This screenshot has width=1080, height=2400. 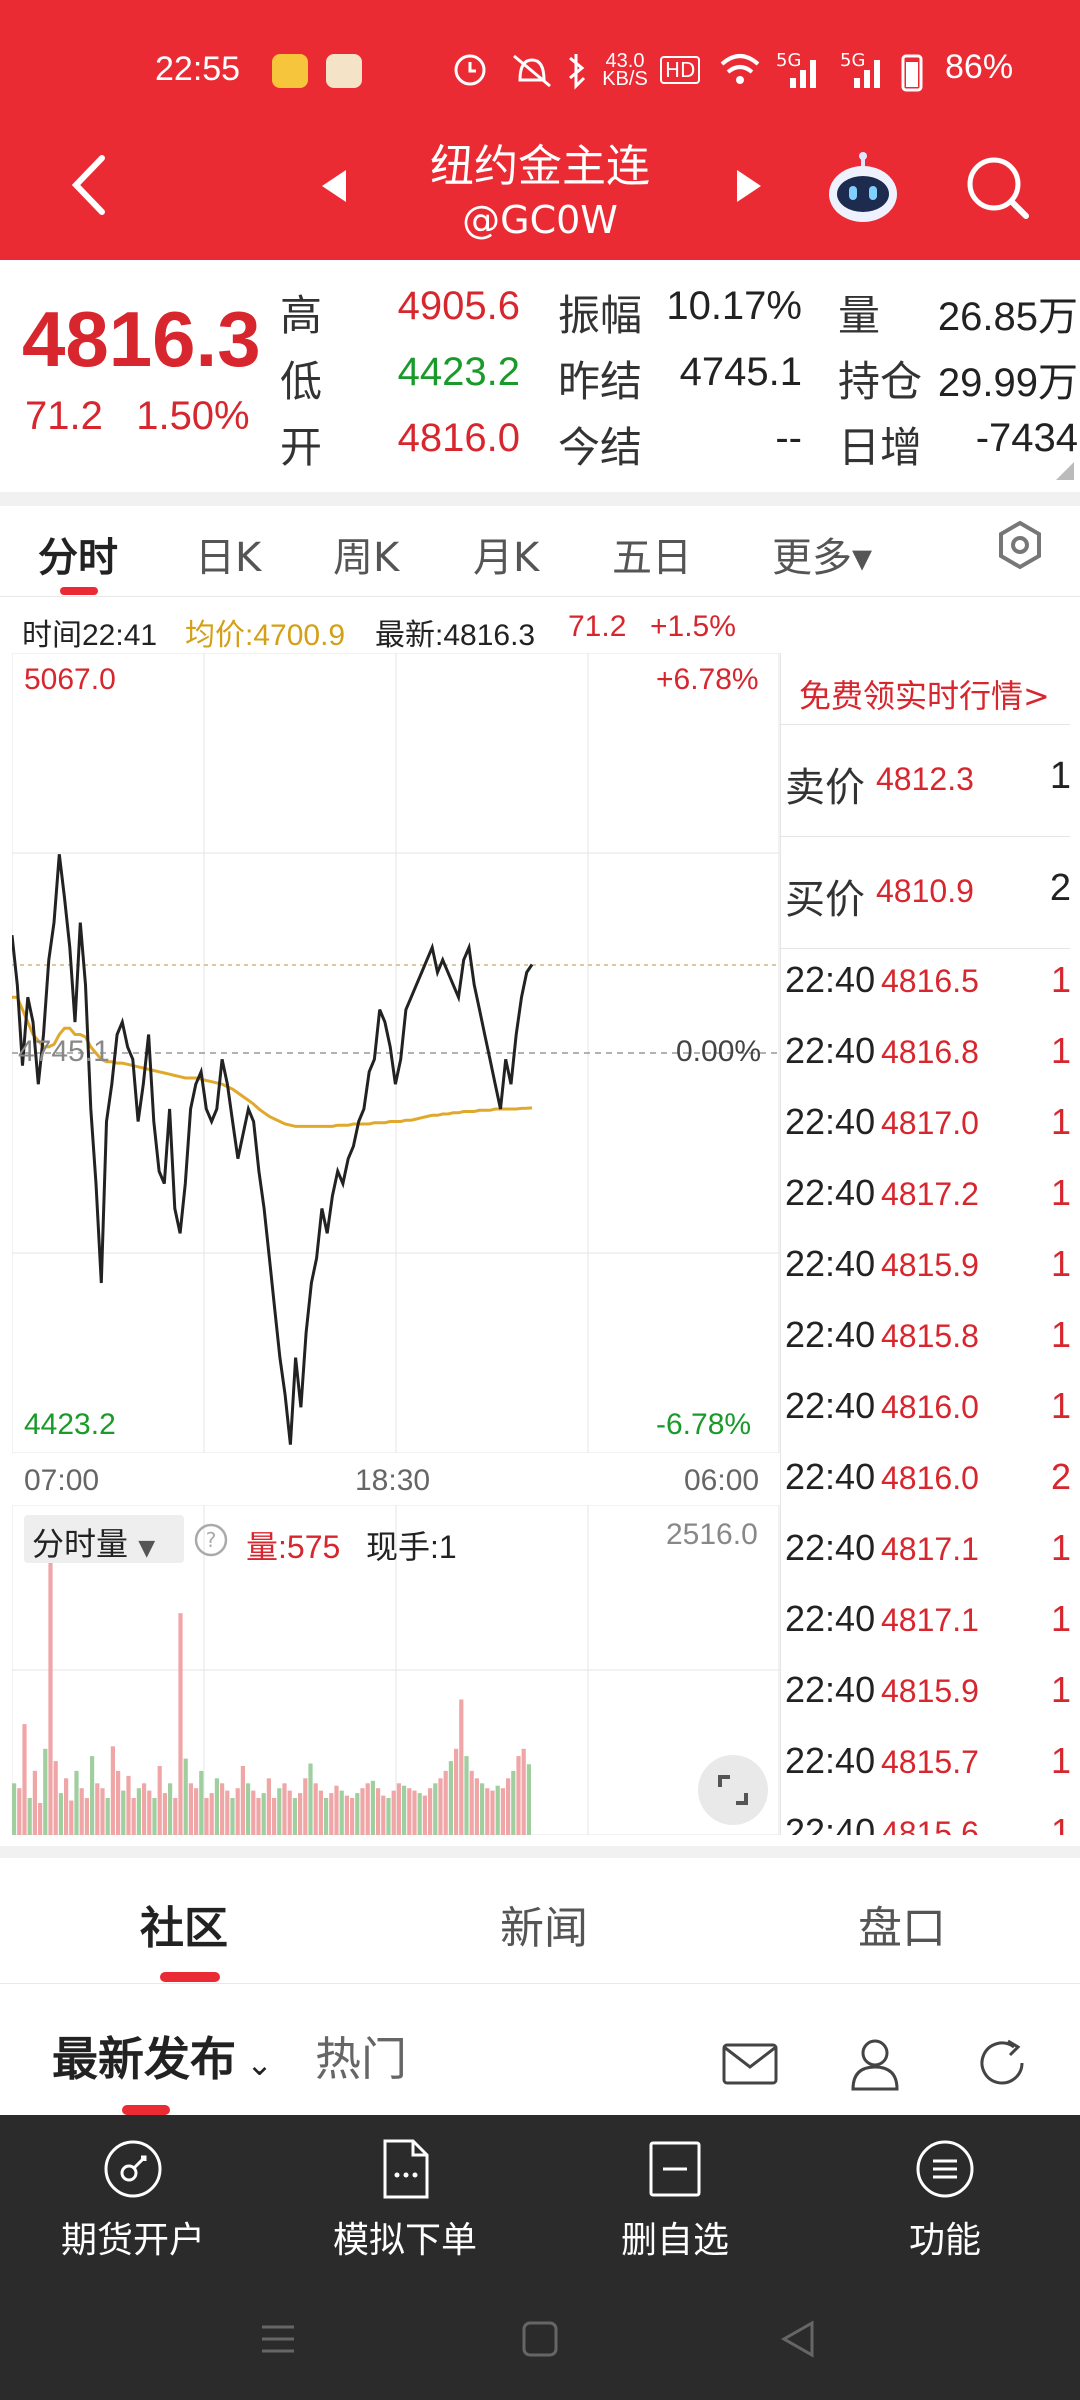 I want to click on tick-row: 22:40 4815.6 1, so click(x=925, y=1818).